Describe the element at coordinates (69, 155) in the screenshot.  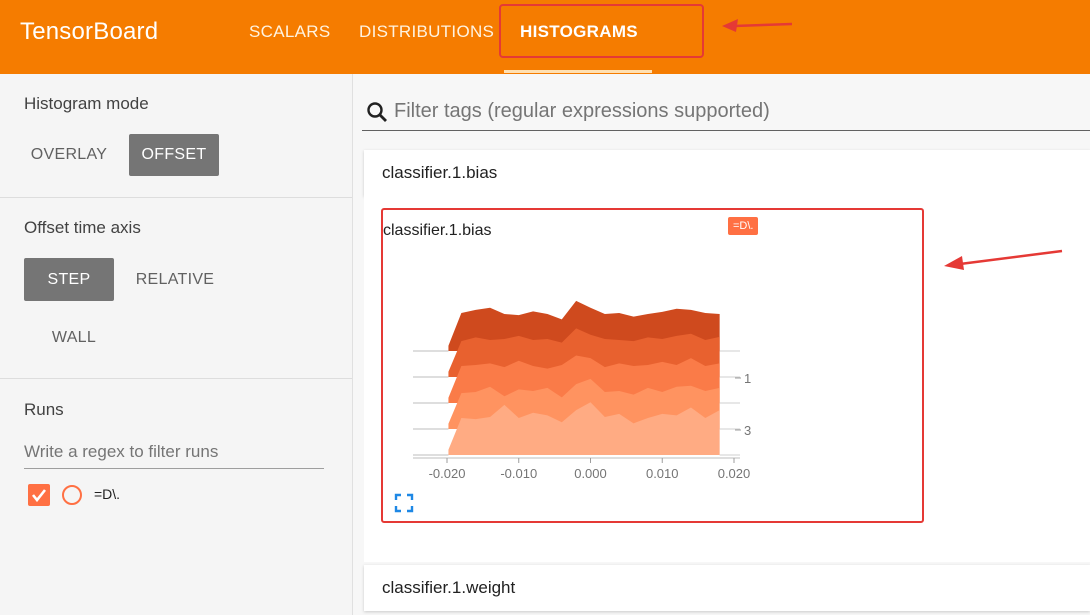
I see `overlay-button: OVERLAY` at that location.